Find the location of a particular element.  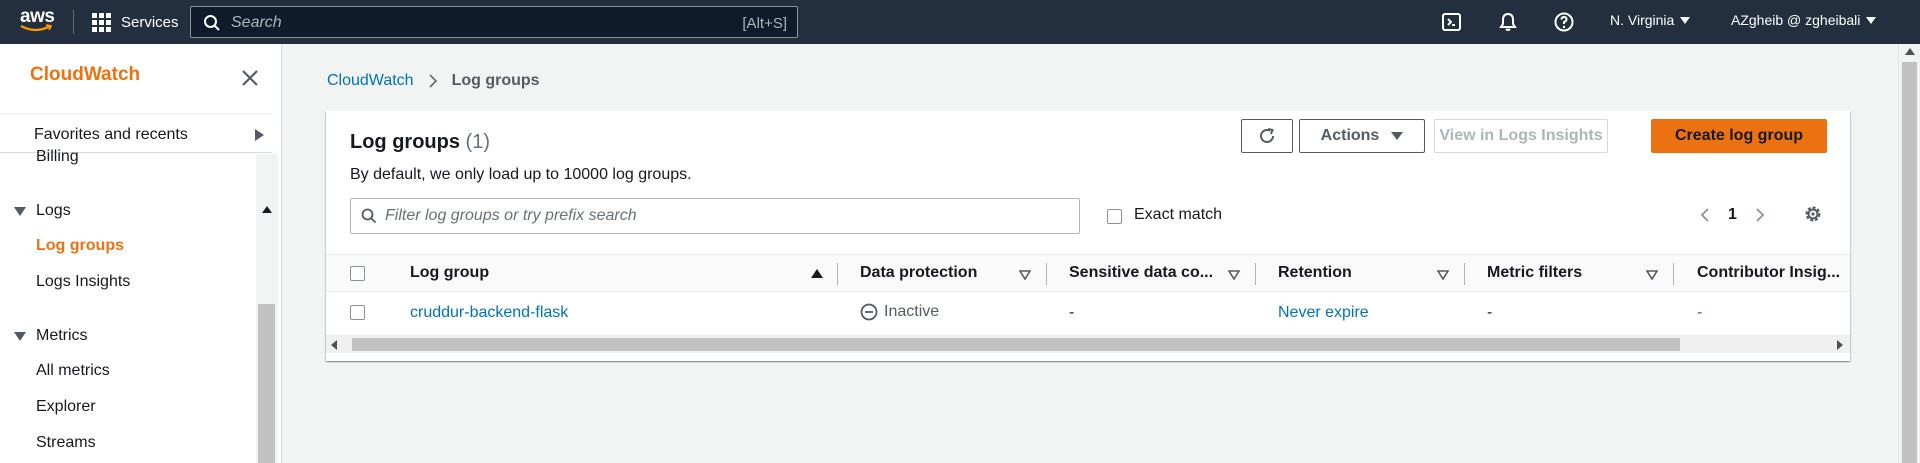

panel-title: Log groups (1) is located at coordinates (420, 142).